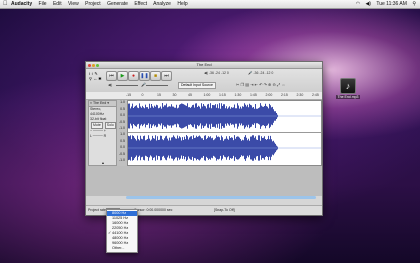 This screenshot has height=263, width=420. I want to click on record-button: ●, so click(133, 76).